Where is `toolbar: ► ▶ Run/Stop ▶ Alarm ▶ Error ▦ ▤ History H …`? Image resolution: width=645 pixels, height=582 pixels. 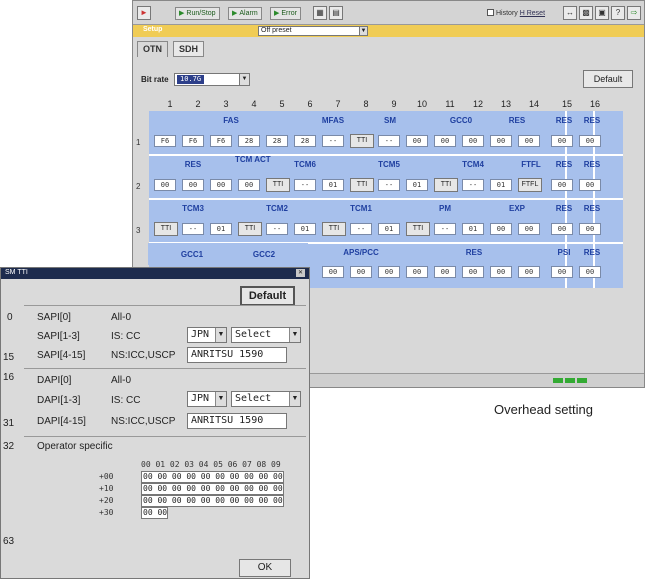 toolbar: ► ▶ Run/Stop ▶ Alarm ▶ Error ▦ ▤ History H … is located at coordinates (388, 13).